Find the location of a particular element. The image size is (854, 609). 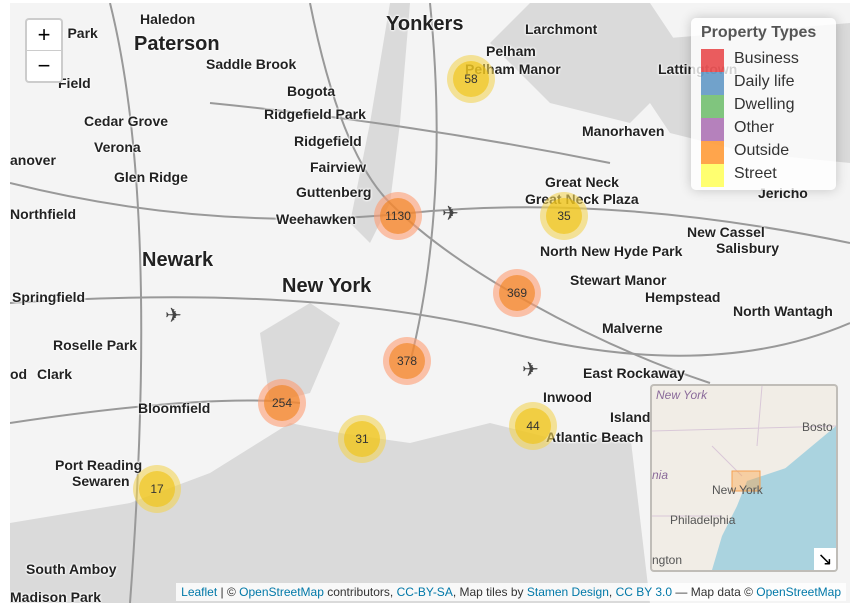

cluster-count: 378 is located at coordinates (407, 361).